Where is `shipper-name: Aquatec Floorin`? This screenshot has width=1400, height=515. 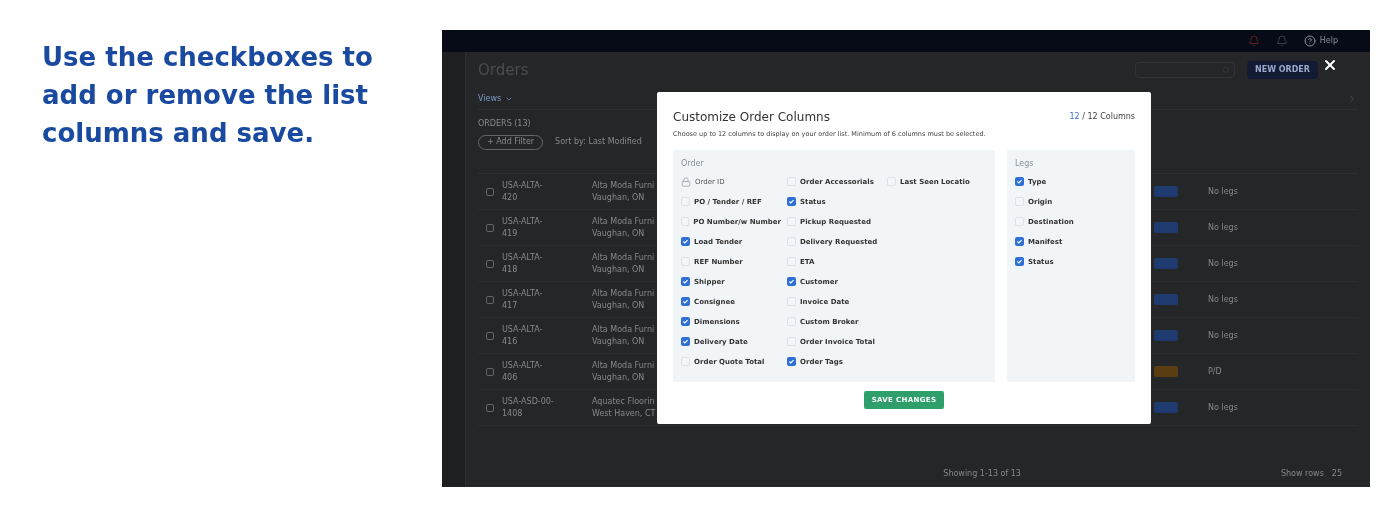 shipper-name: Aquatec Floorin is located at coordinates (624, 401).